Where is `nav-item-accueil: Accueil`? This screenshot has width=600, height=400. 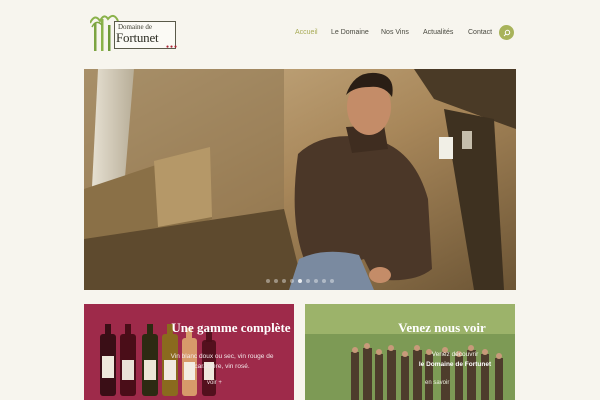 nav-item-accueil: Accueil is located at coordinates (306, 32).